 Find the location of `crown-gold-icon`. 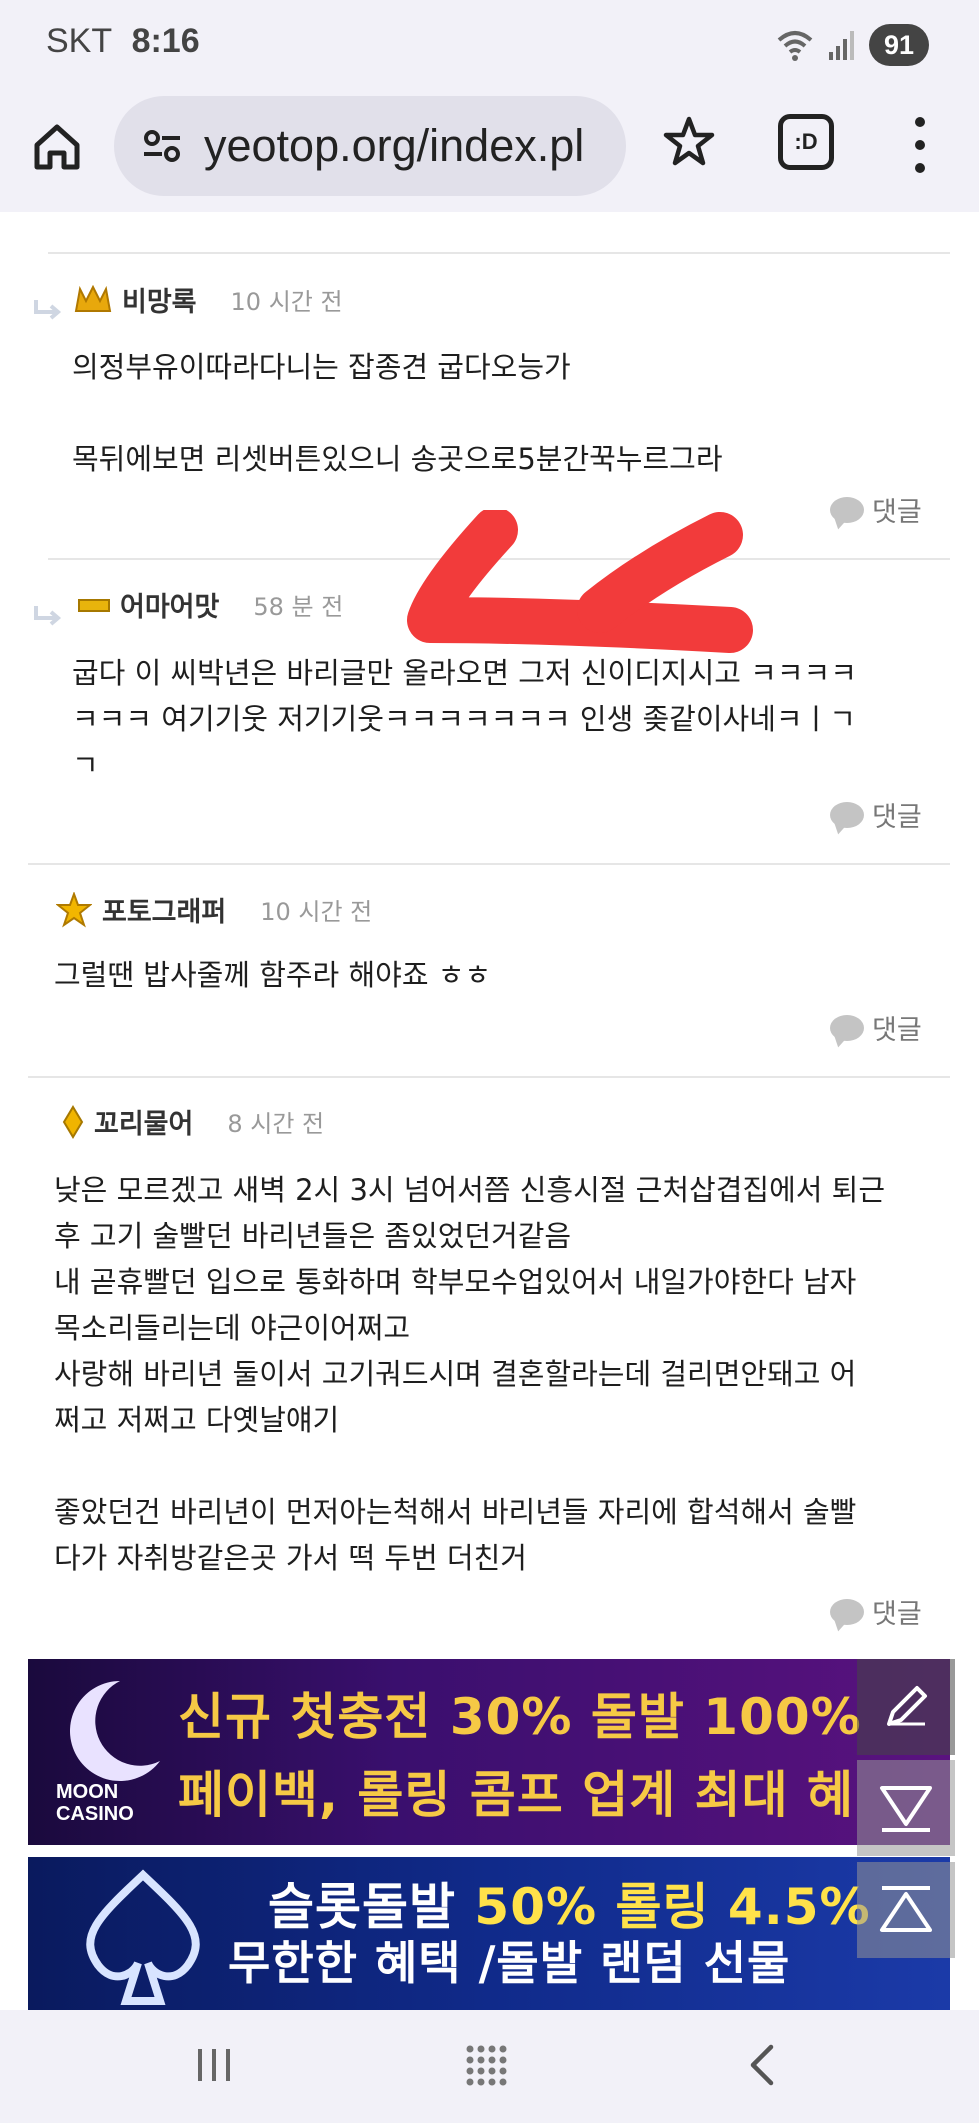

crown-gold-icon is located at coordinates (93, 298).